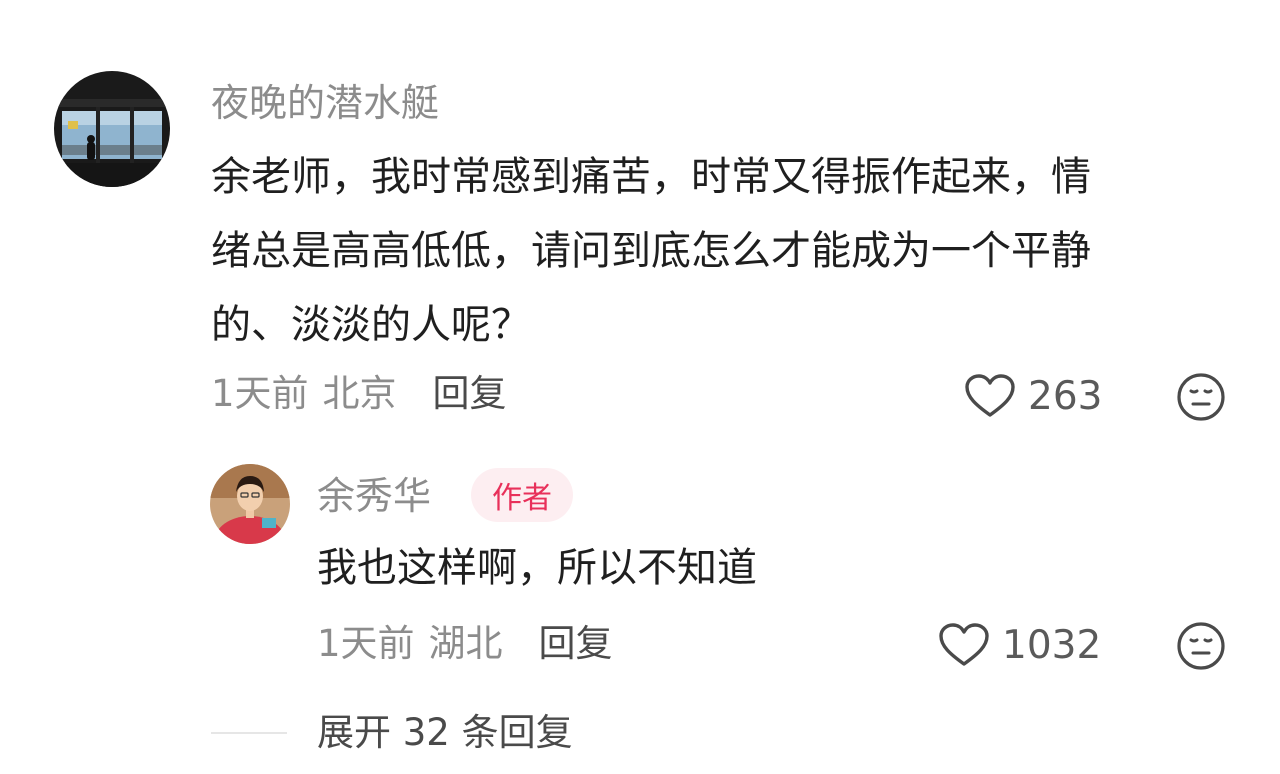 The width and height of the screenshot is (1280, 774). Describe the element at coordinates (260, 393) in the screenshot. I see `comment-time: 1天前` at that location.